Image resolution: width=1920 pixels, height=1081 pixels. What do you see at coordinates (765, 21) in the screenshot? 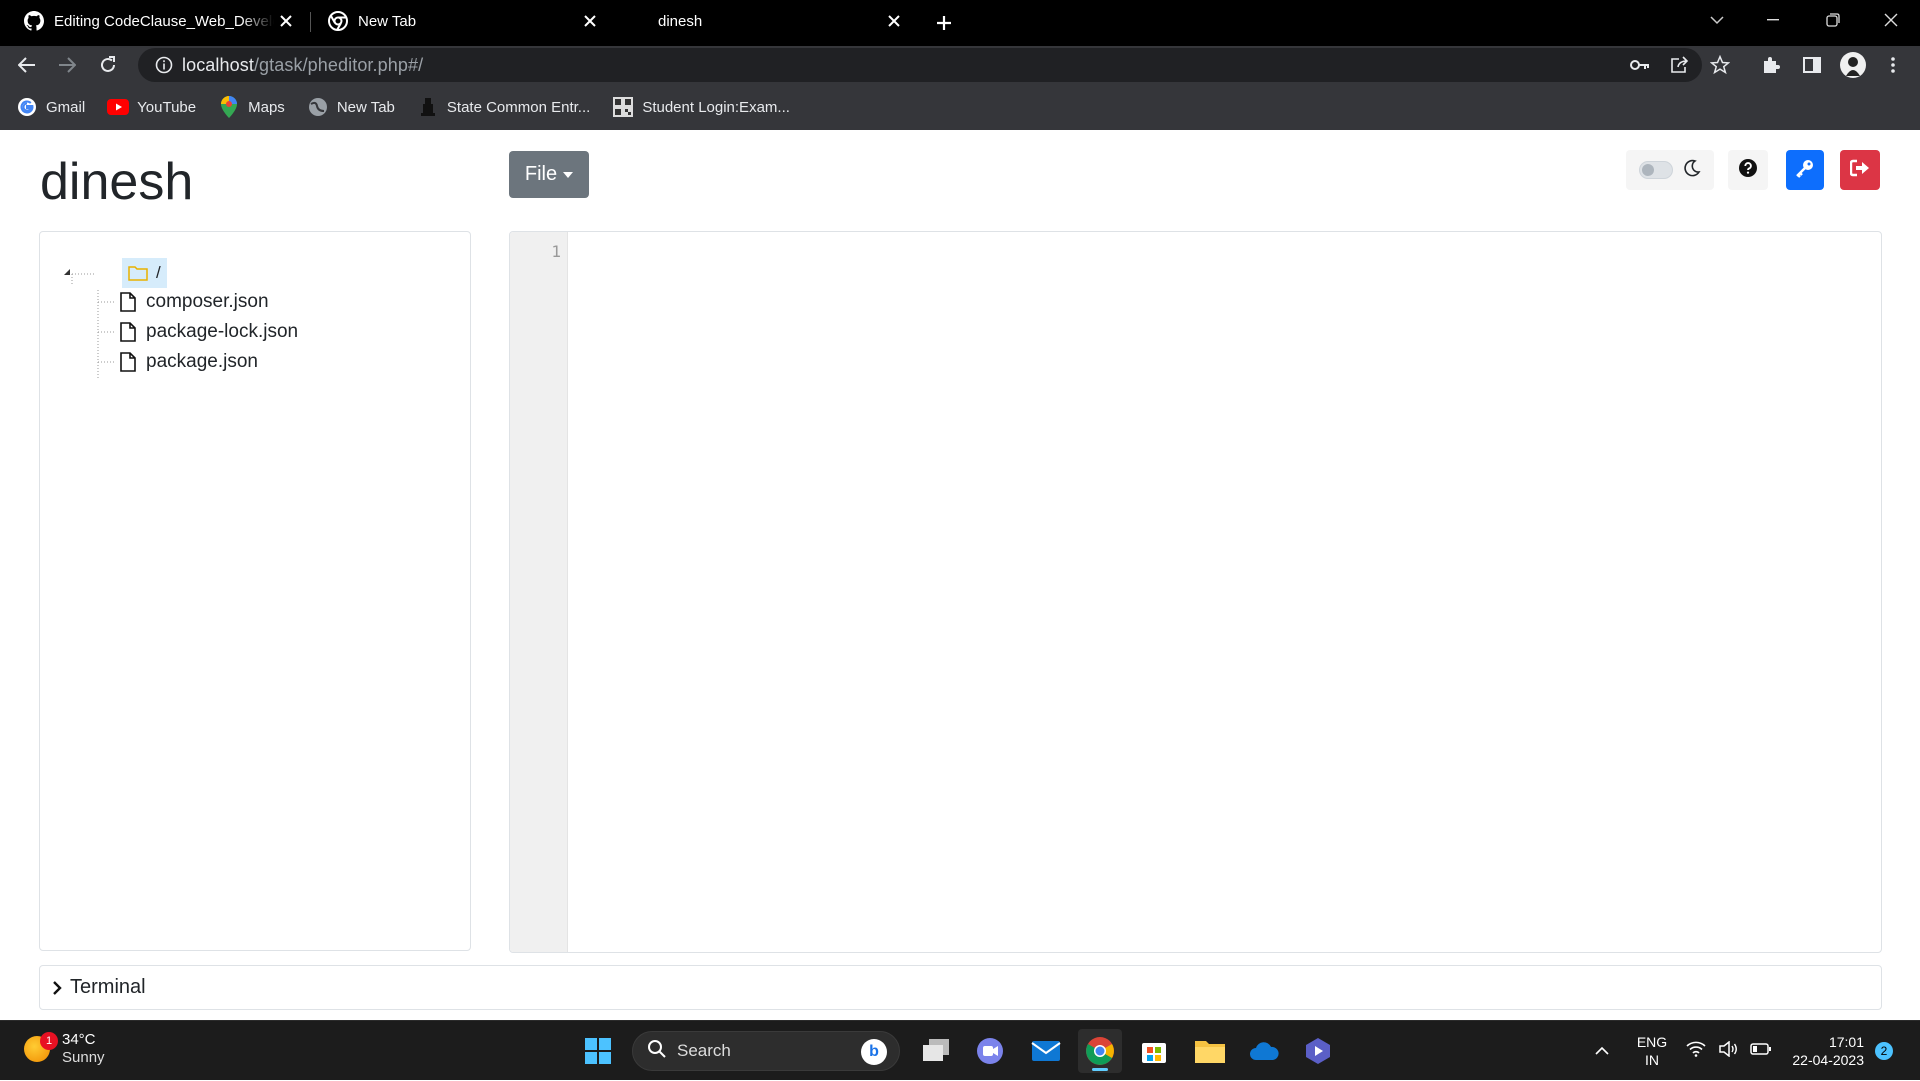
I see `tab-dinesh-active: dinesh` at bounding box center [765, 21].